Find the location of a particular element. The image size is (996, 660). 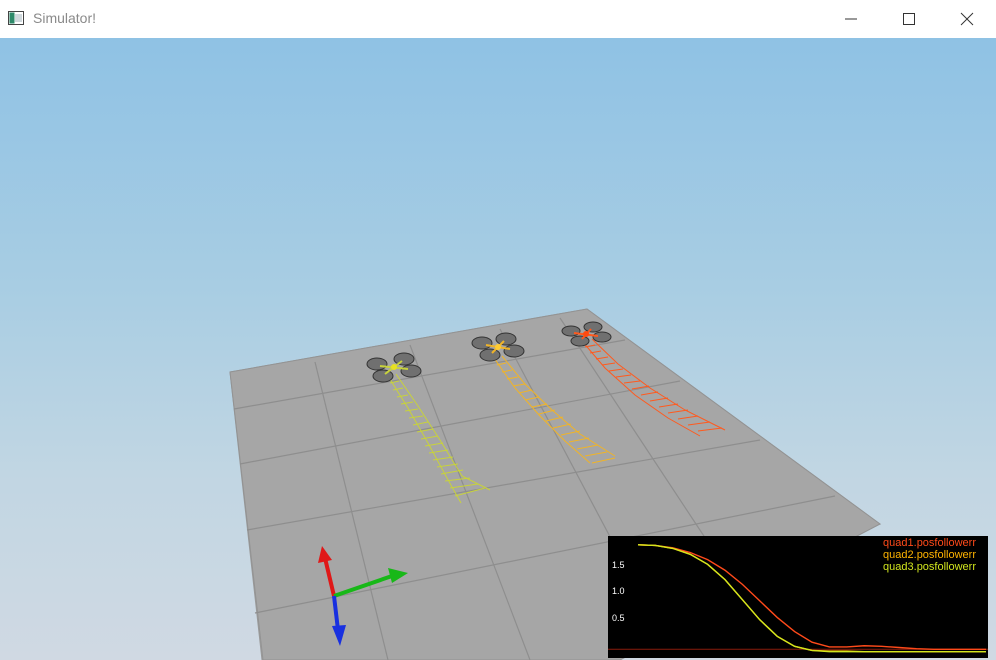

close-button is located at coordinates (967, 19).